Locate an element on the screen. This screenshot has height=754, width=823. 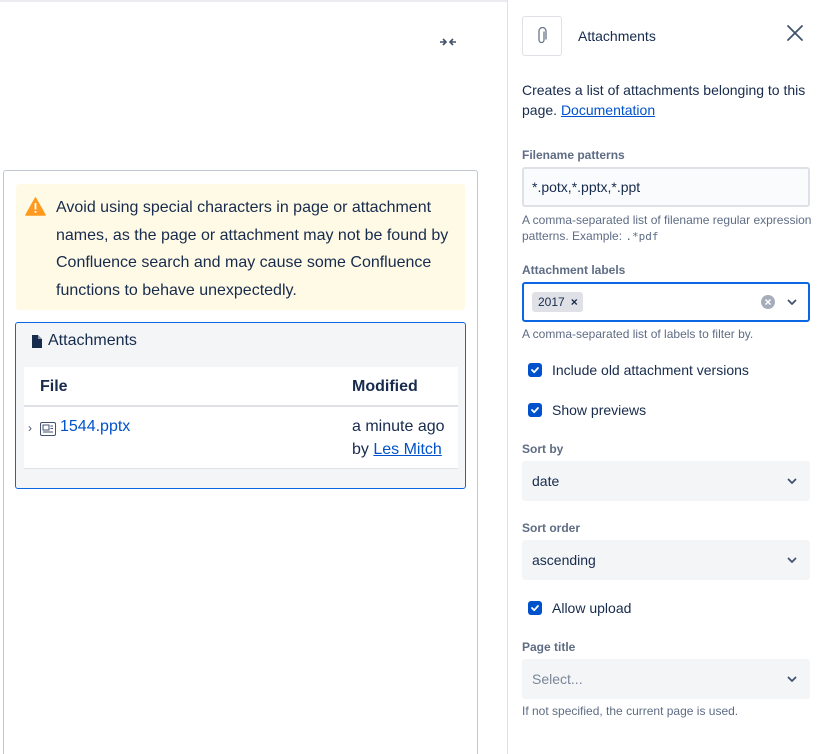
remove-tag-icon: × is located at coordinates (574, 302).